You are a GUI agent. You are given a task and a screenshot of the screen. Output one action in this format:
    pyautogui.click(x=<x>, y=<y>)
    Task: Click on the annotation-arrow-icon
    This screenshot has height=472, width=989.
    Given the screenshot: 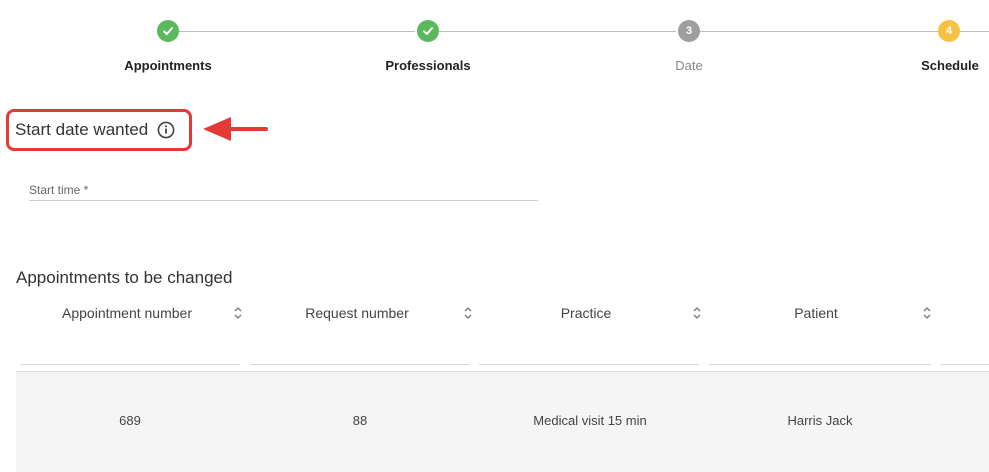 What is the action you would take?
    pyautogui.click(x=235, y=129)
    